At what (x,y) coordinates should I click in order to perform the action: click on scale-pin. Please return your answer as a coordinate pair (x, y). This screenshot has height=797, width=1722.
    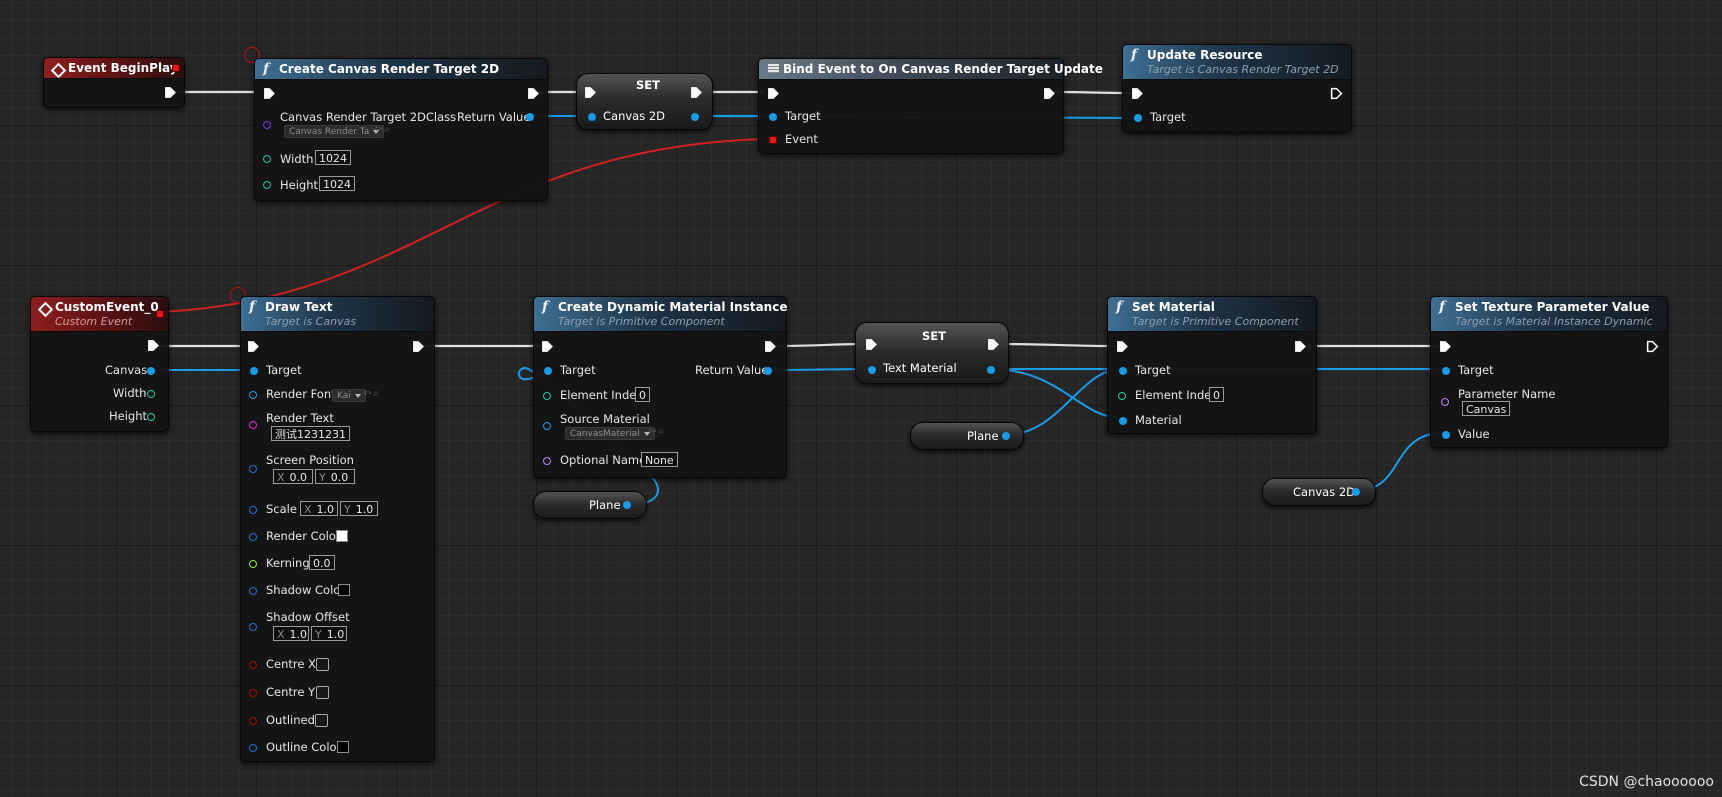
    Looking at the image, I should click on (253, 510).